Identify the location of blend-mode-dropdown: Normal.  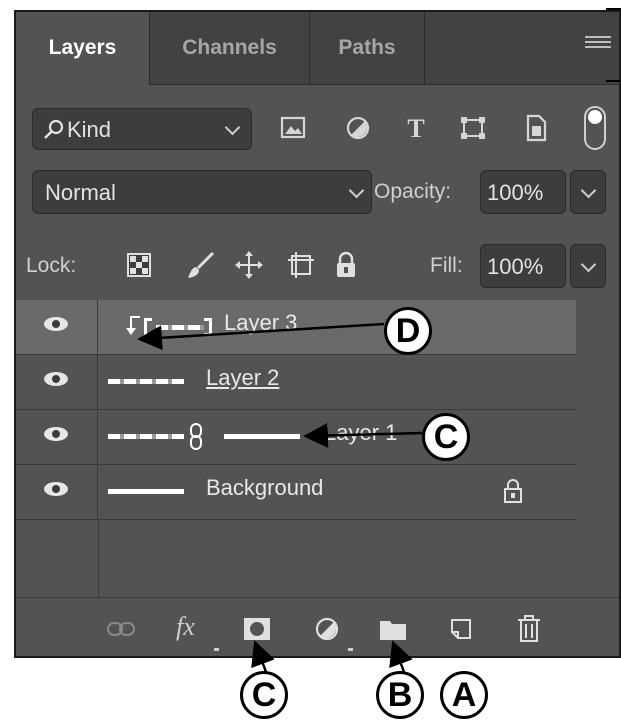
(202, 192).